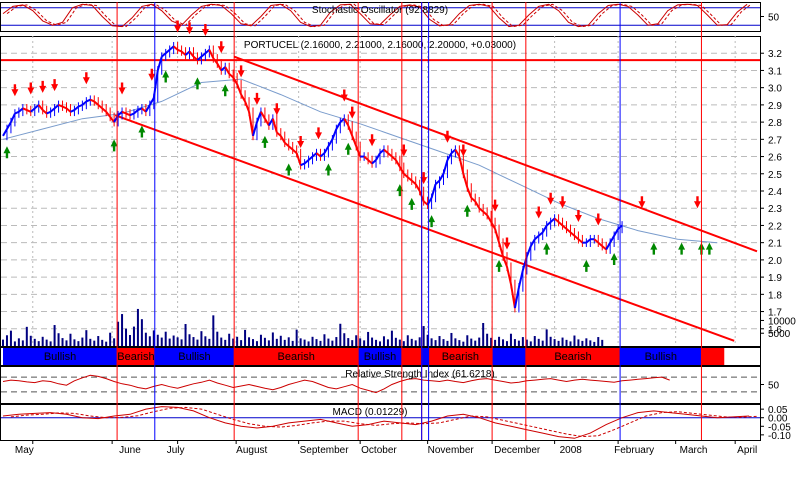  I want to click on x-axis-label: September, so click(325, 450).